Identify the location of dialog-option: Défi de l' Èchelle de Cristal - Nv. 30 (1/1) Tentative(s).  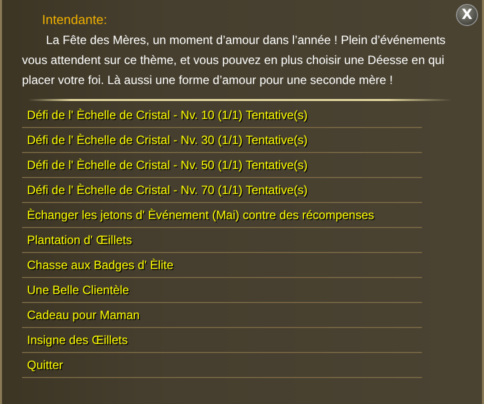
(222, 140).